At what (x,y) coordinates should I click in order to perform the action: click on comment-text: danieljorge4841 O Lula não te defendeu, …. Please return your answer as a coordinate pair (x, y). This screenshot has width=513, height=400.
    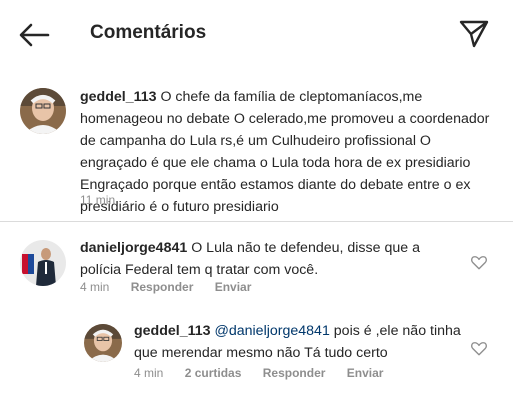
    Looking at the image, I should click on (270, 259).